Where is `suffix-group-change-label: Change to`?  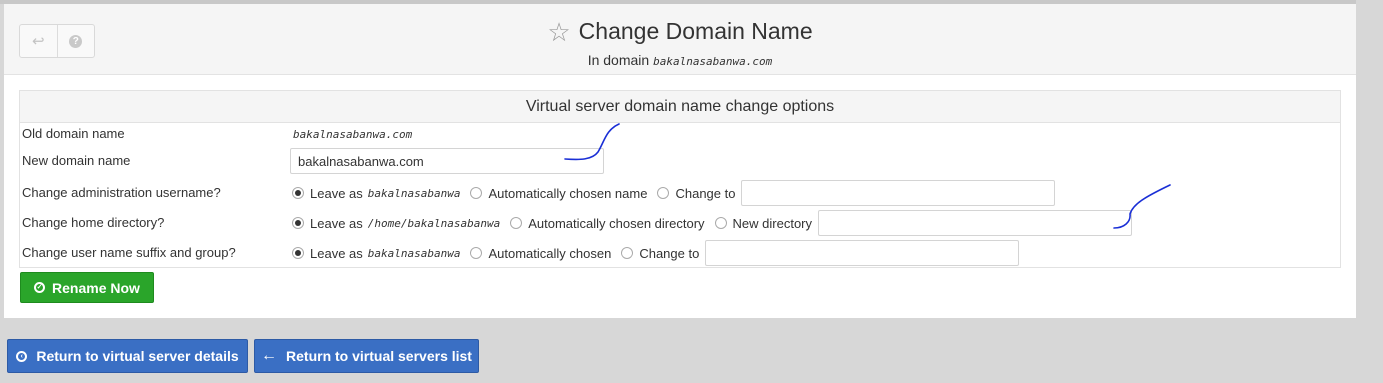 suffix-group-change-label: Change to is located at coordinates (669, 253).